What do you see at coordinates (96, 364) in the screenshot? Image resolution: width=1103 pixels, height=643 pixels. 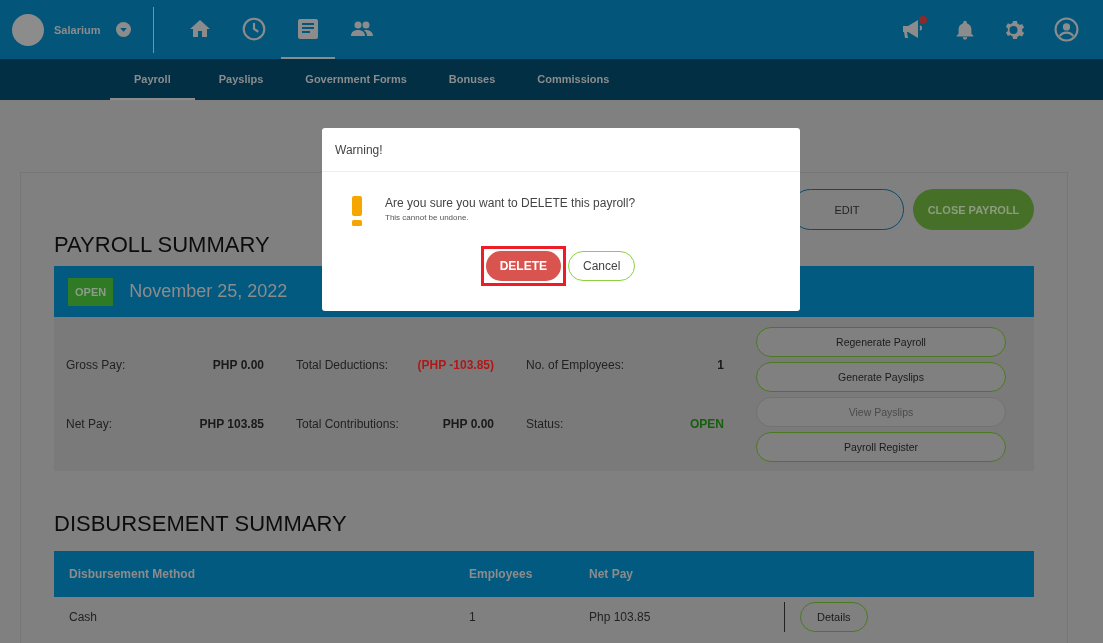 I see `field-label: Gross Pay:` at bounding box center [96, 364].